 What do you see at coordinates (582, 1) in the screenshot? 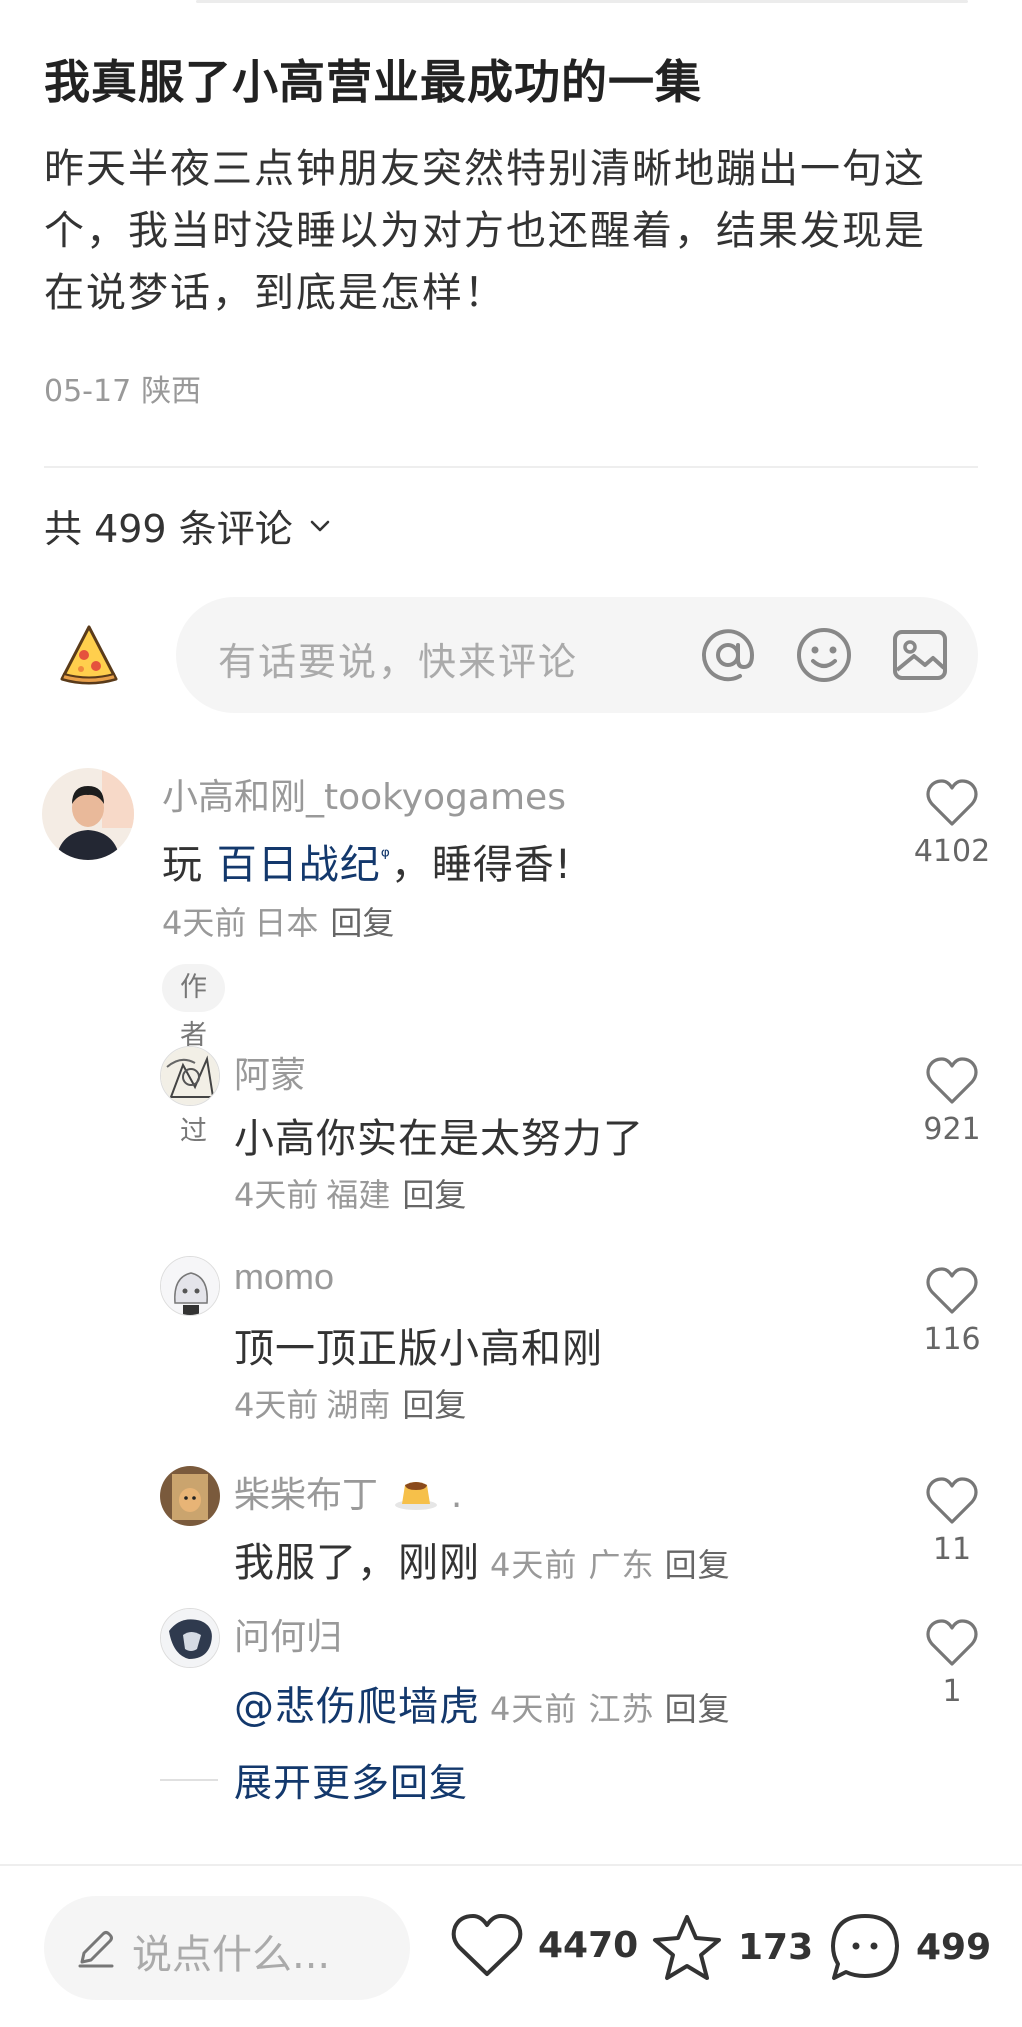
I see `top-edge-divider` at bounding box center [582, 1].